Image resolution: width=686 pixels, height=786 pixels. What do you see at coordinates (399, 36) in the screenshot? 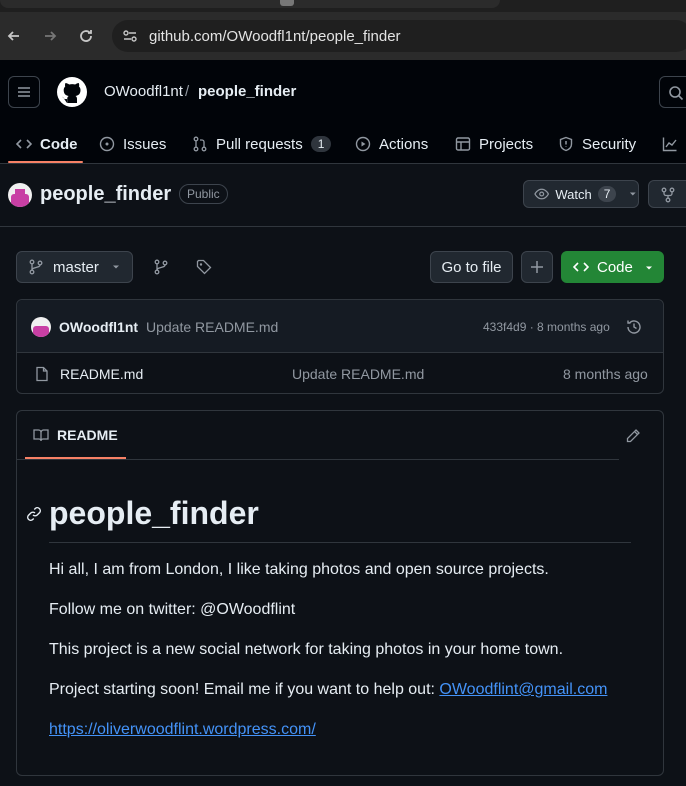
I see `address-bar: github.com/OWoodfl1nt/people_finder` at bounding box center [399, 36].